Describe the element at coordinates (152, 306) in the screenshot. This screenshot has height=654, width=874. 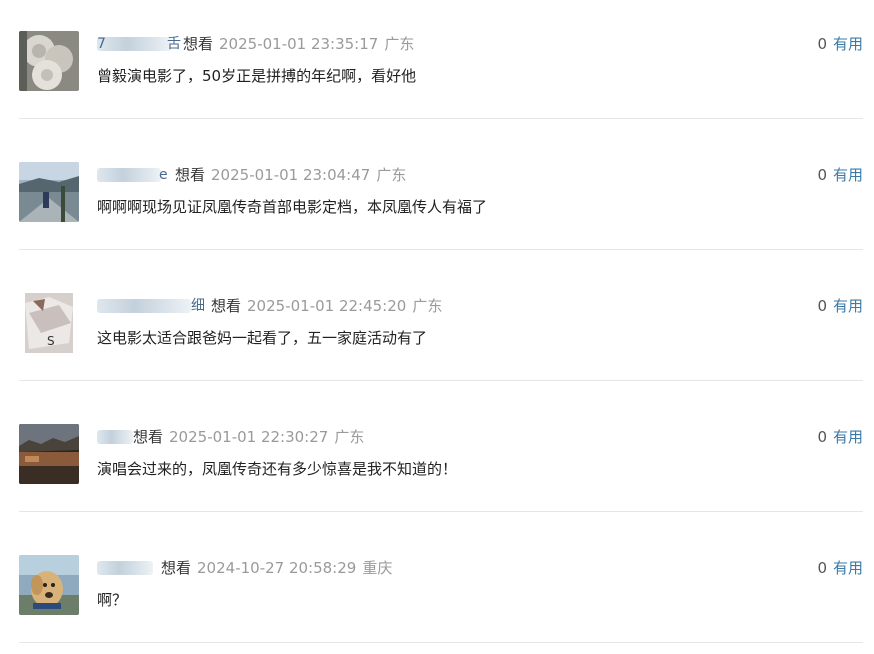
I see `username-blurred: 细` at that location.